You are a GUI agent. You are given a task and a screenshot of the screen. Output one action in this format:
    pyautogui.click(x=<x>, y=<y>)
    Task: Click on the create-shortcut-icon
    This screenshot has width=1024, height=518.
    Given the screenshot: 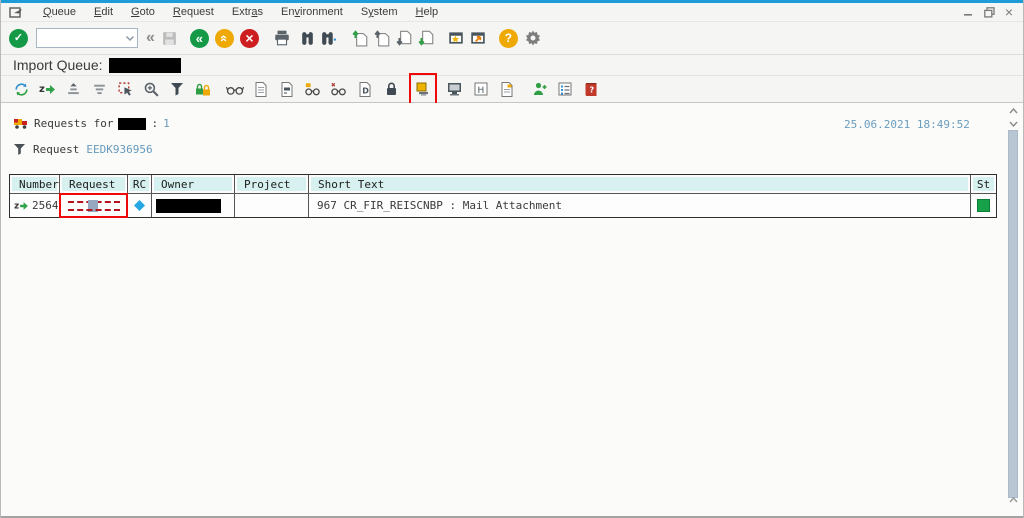 What is the action you would take?
    pyautogui.click(x=478, y=38)
    